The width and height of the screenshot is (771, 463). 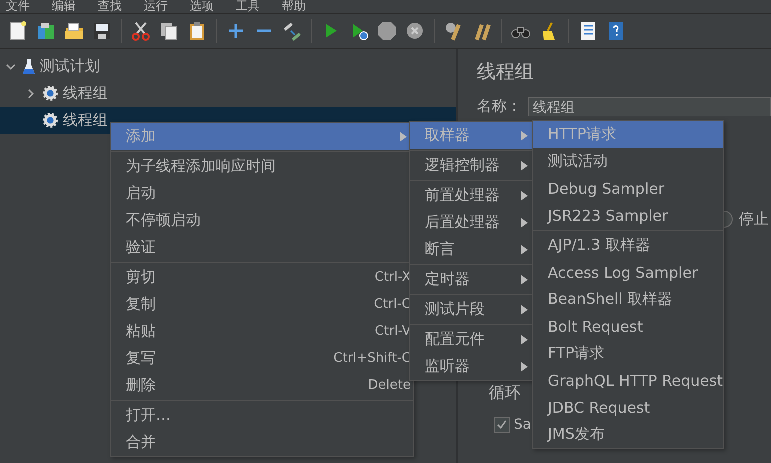 What do you see at coordinates (628, 215) in the screenshot?
I see `menu-item: JSR223 Sampler` at bounding box center [628, 215].